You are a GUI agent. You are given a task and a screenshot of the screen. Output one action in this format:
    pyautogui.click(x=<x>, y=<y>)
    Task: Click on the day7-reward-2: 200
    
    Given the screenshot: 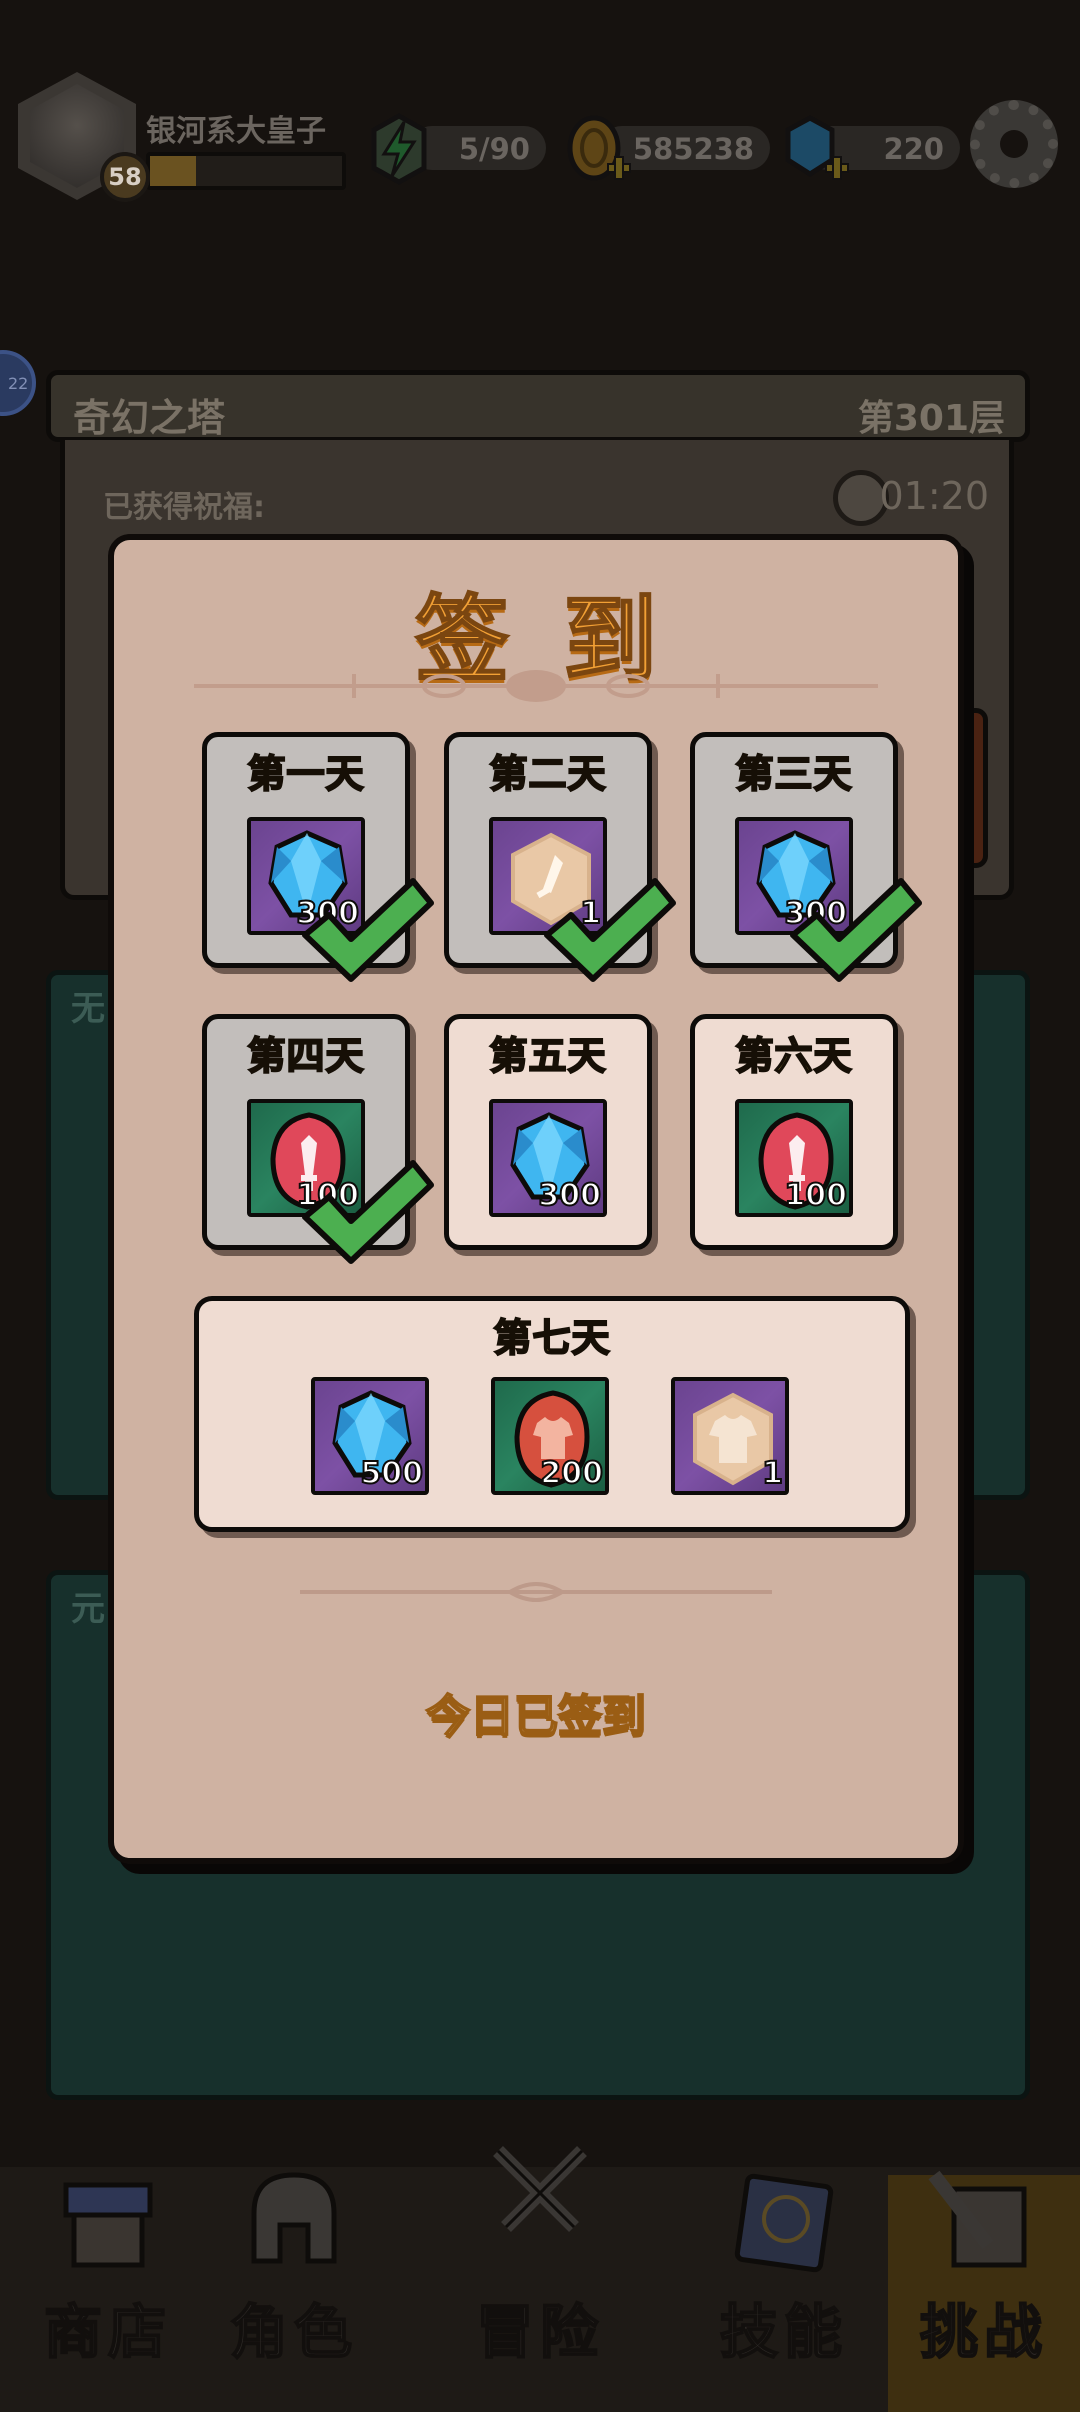 What is the action you would take?
    pyautogui.click(x=550, y=1436)
    